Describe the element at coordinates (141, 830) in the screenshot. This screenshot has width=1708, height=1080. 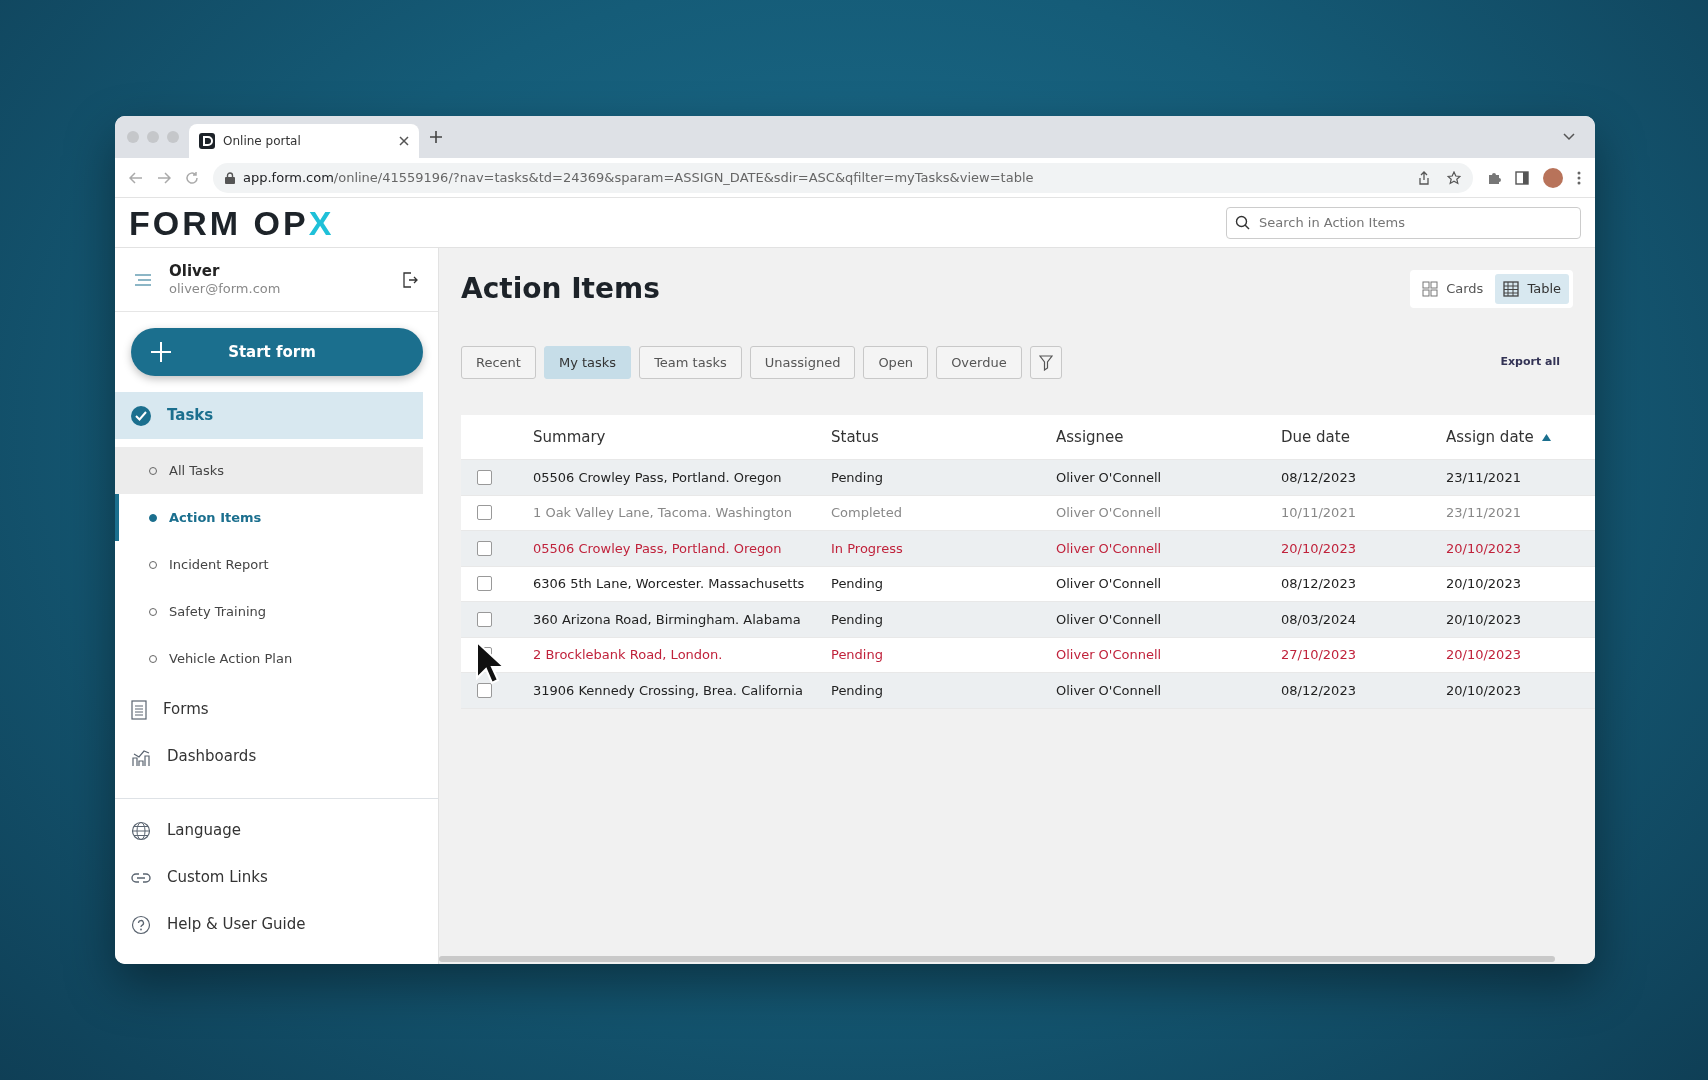
I see `globe-icon` at that location.